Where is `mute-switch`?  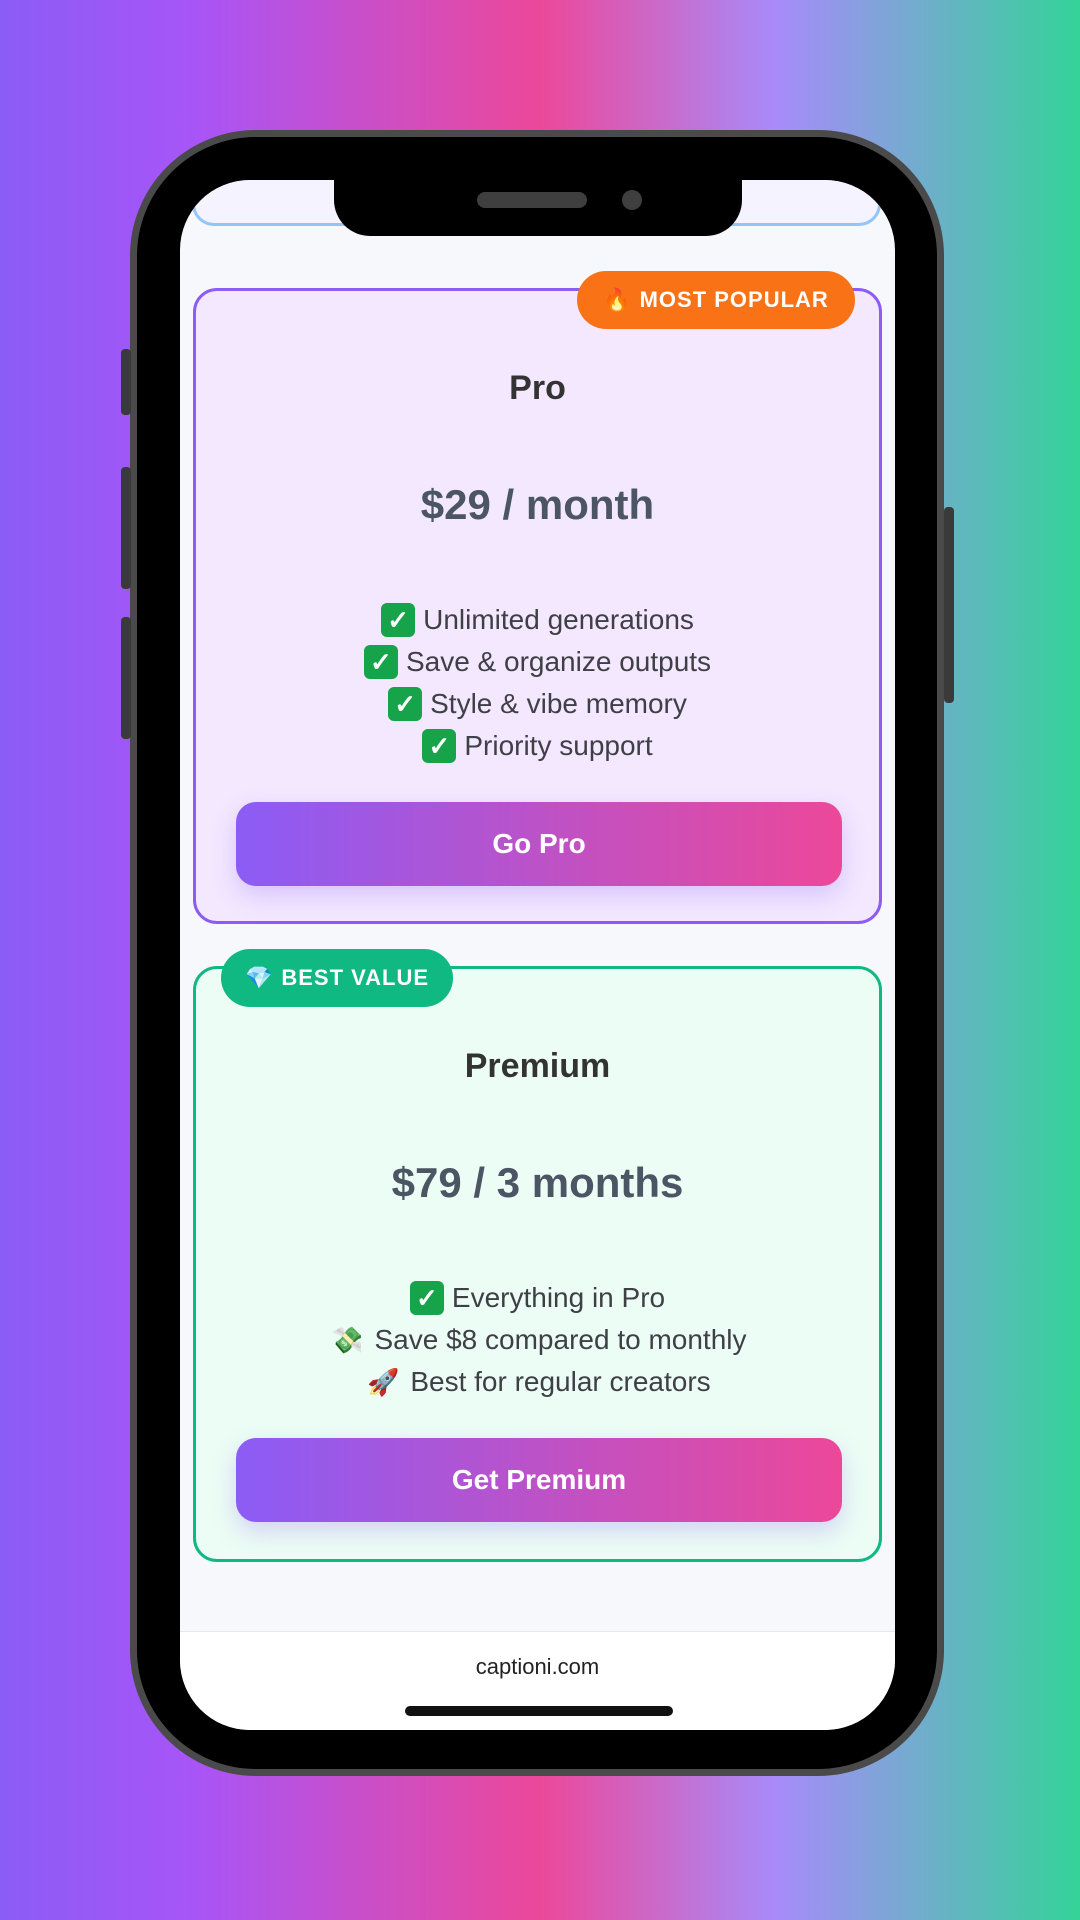 mute-switch is located at coordinates (126, 382).